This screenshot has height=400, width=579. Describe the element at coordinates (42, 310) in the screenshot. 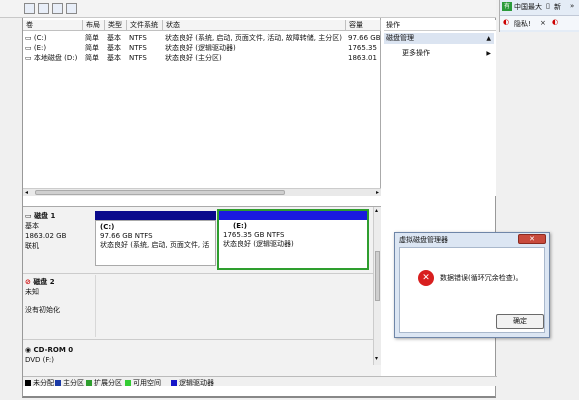

I see `disk-2-status: 没有初始化` at that location.